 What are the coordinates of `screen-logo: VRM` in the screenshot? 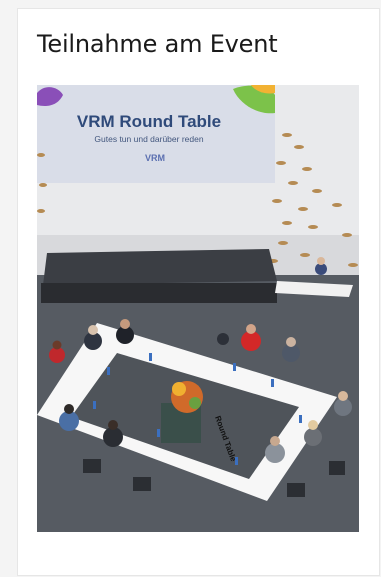 It's located at (155, 158).